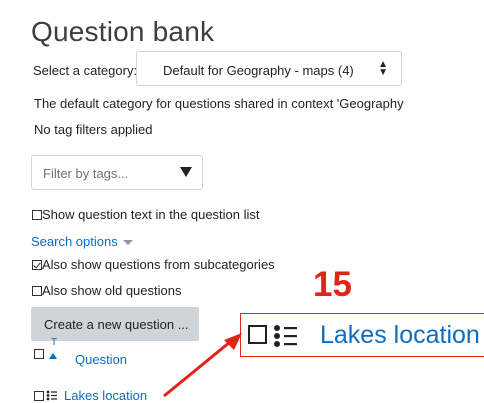 The width and height of the screenshot is (484, 403). I want to click on sort-type-label: T, so click(54, 342).